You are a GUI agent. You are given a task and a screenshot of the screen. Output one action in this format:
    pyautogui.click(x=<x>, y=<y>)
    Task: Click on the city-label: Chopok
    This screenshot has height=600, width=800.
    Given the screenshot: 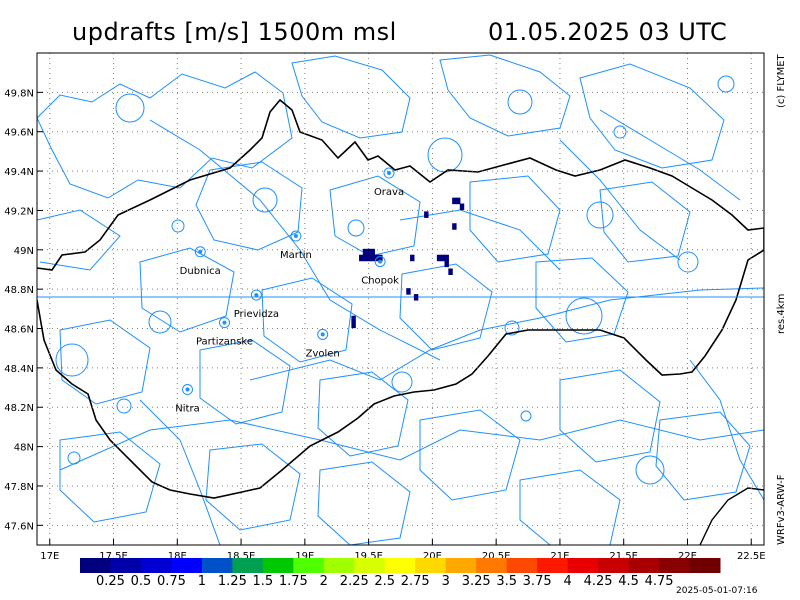 What is the action you would take?
    pyautogui.click(x=380, y=281)
    